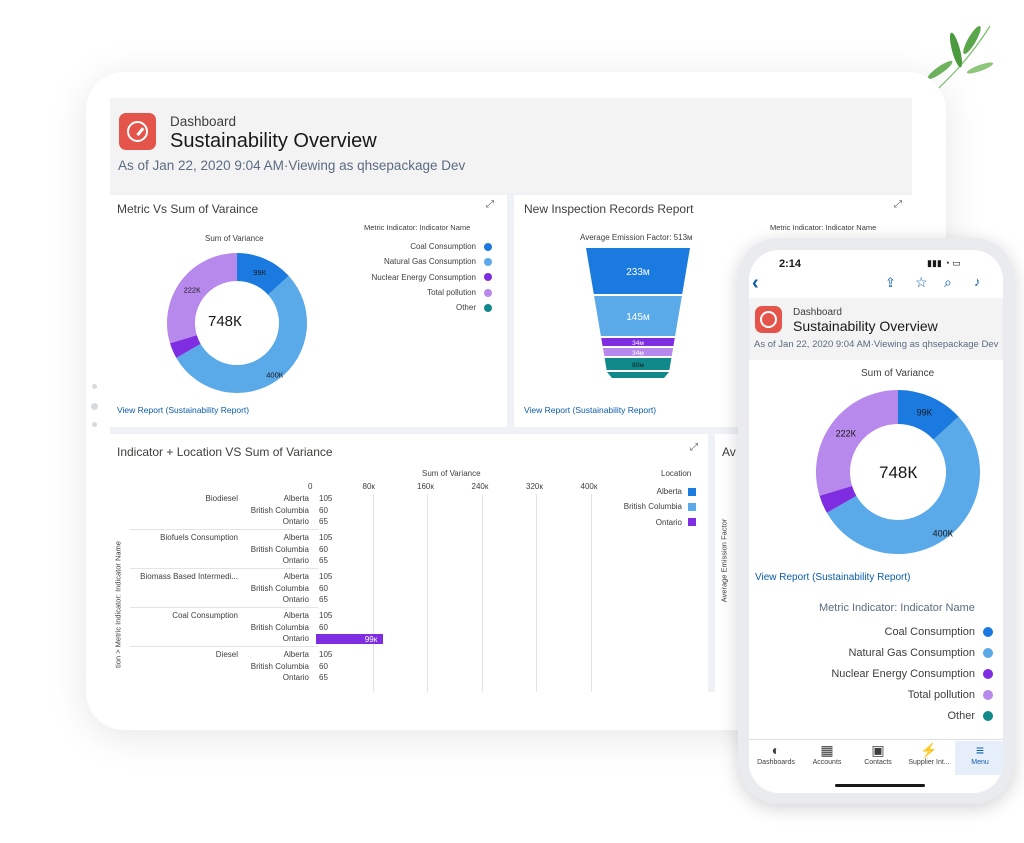 Image resolution: width=1024 pixels, height=843 pixels. What do you see at coordinates (424, 277) in the screenshot?
I see `legend-label: Nuclear Energy Consumption` at bounding box center [424, 277].